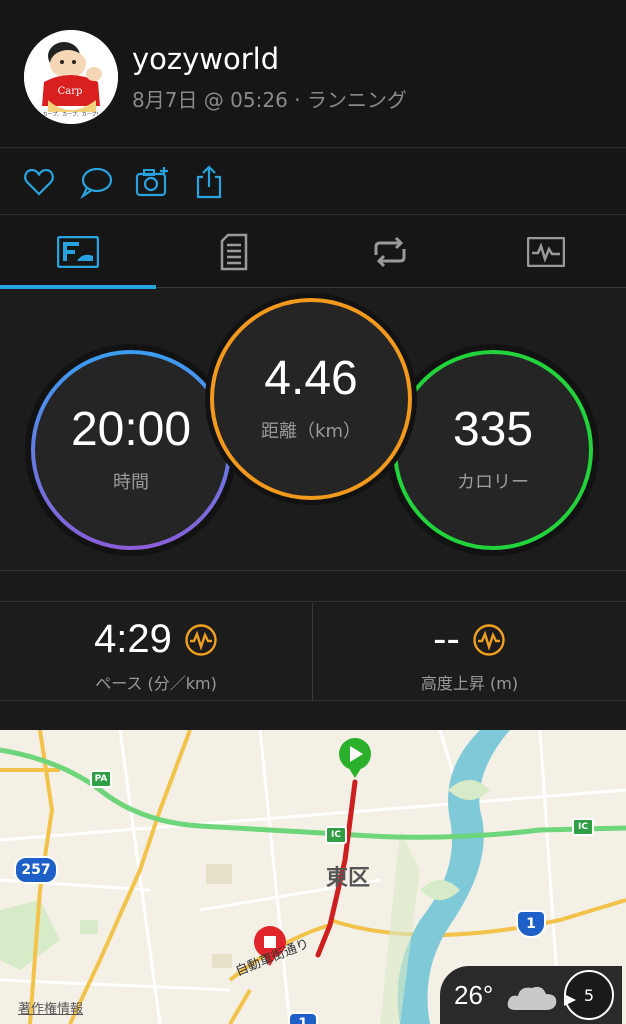 The height and width of the screenshot is (1024, 626). Describe the element at coordinates (131, 429) in the screenshot. I see `time-value: 20:00` at that location.